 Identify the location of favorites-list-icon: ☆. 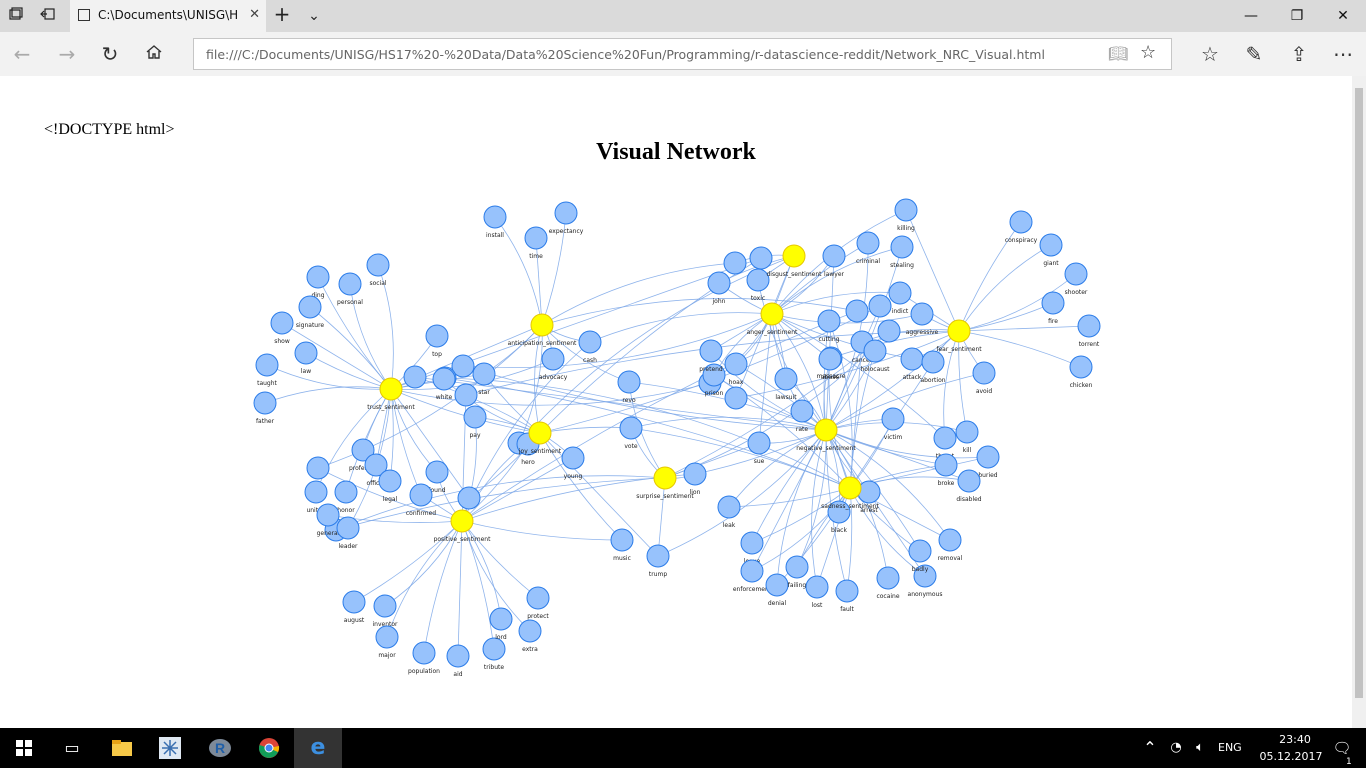
(1210, 54).